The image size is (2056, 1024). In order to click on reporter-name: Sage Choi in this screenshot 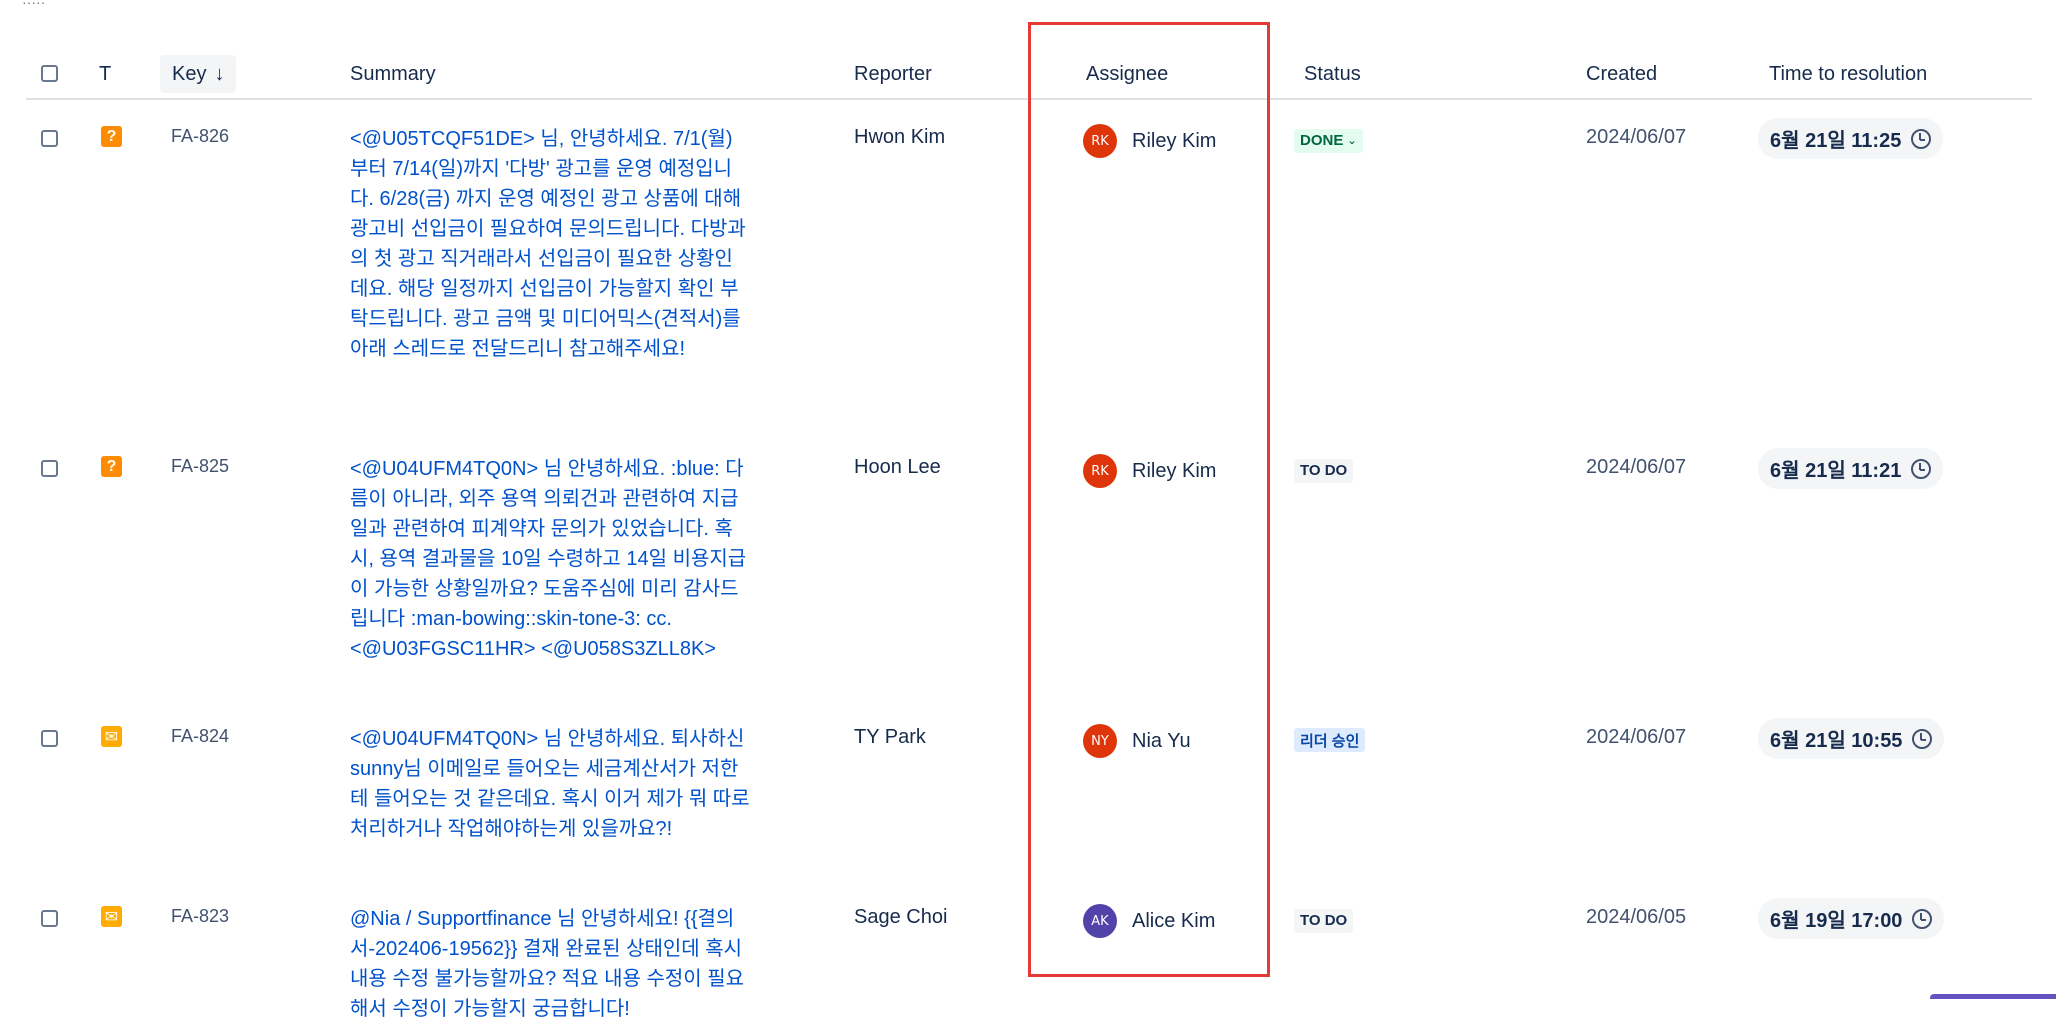, I will do `click(901, 917)`.